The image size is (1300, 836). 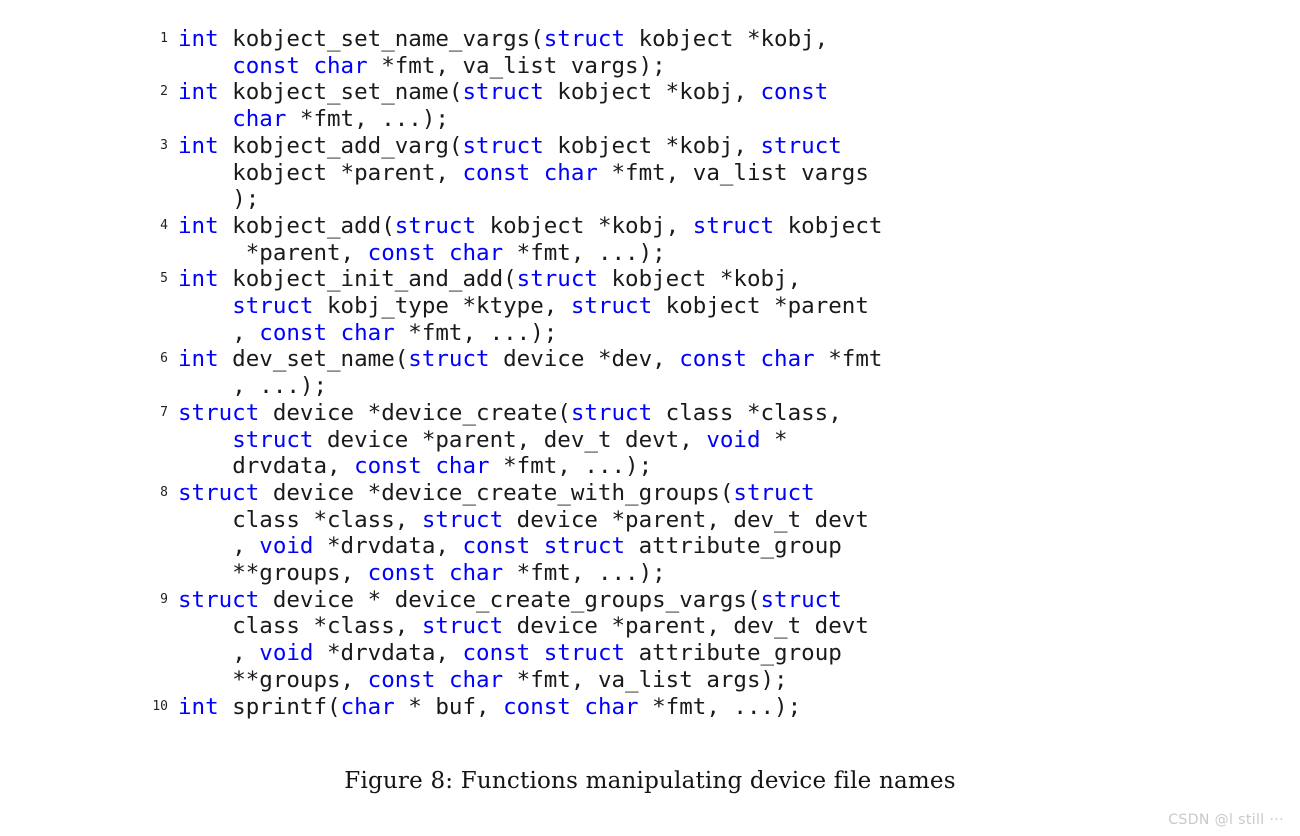 I want to click on line-number: 10, so click(x=160, y=706).